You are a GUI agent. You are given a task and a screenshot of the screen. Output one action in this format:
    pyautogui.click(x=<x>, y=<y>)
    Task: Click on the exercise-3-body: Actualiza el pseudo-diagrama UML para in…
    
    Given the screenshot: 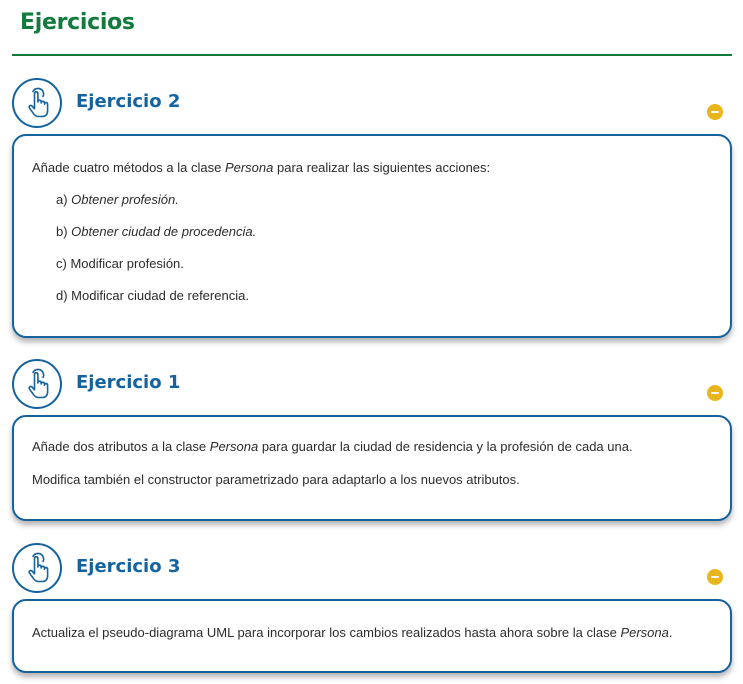 What is the action you would take?
    pyautogui.click(x=372, y=636)
    